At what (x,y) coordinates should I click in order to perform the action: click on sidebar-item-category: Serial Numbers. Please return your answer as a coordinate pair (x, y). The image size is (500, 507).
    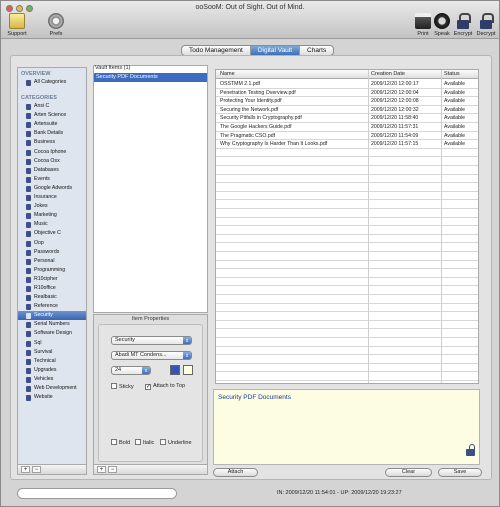
    Looking at the image, I should click on (52, 324).